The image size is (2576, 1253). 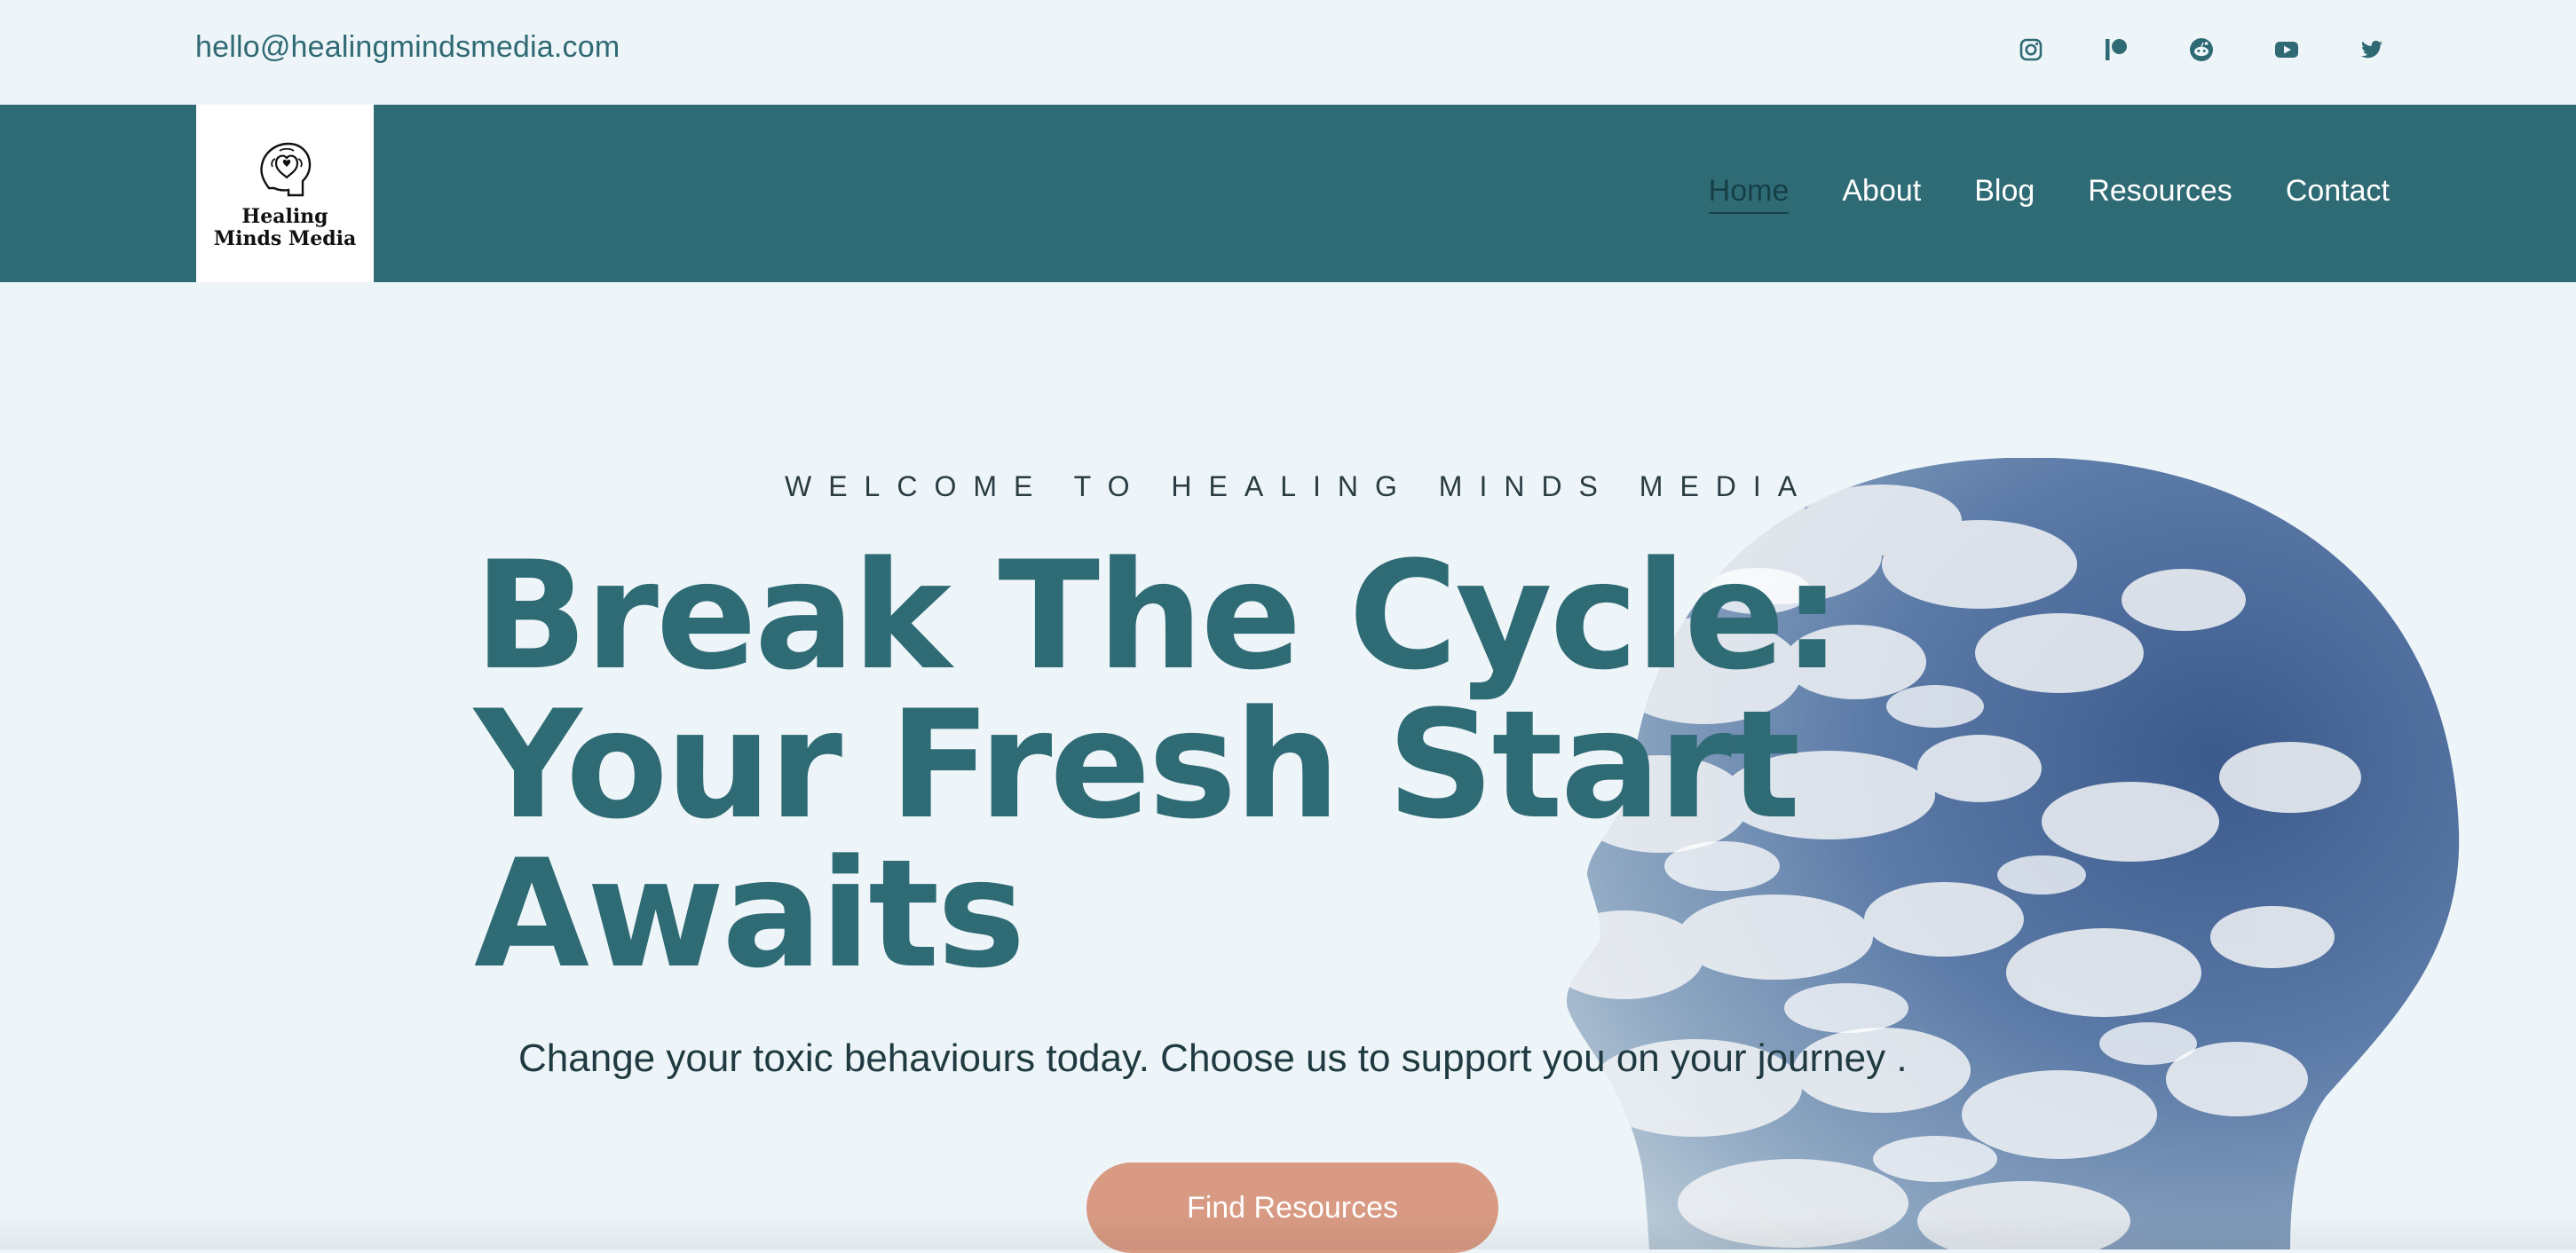 I want to click on nav-about: About, so click(x=1881, y=194).